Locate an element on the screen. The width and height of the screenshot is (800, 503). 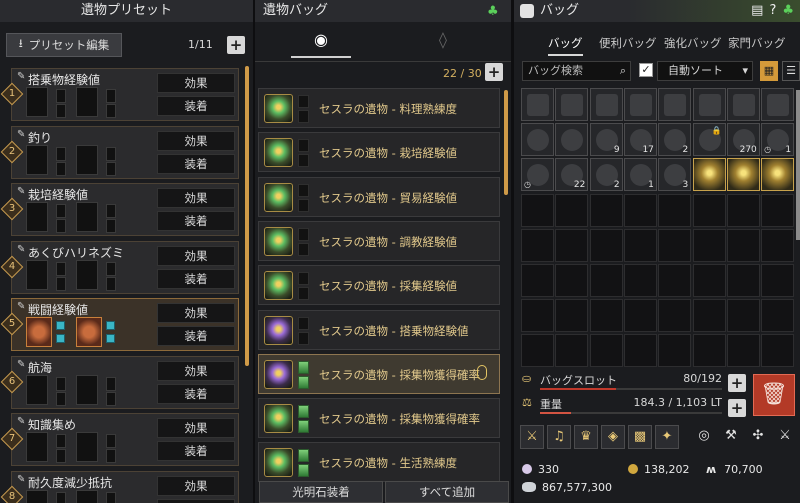
bag-slot-item: ◷ 1 is located at coordinates (778, 140).